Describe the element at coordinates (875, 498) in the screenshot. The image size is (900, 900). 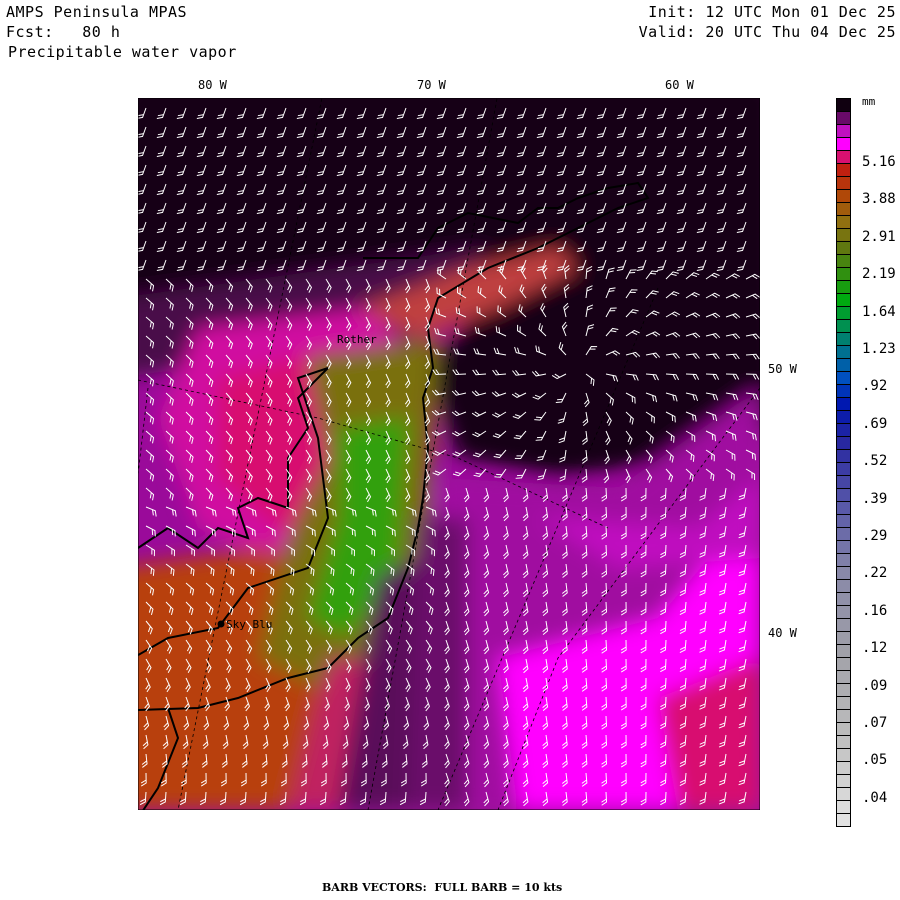
I see `colorbar-label: .39` at that location.